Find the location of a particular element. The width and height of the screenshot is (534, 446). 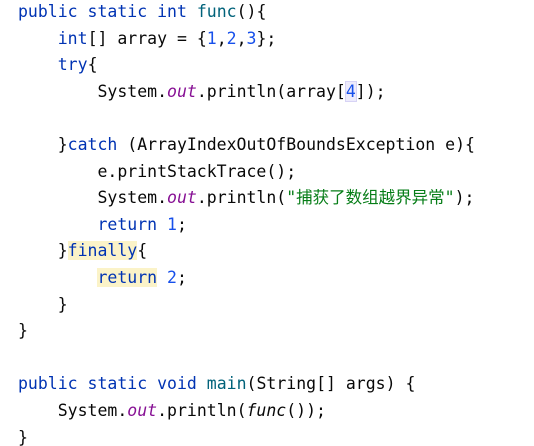

code-line: return 2; is located at coordinates (102, 278).